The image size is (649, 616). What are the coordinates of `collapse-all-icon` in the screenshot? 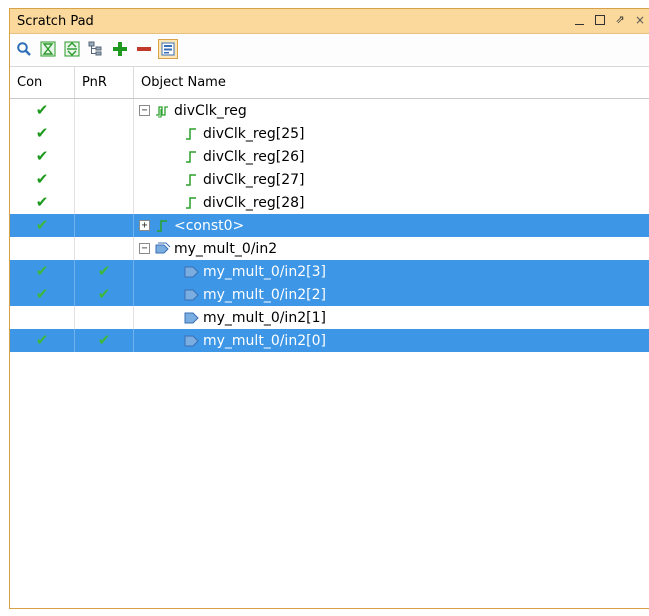 It's located at (48, 49).